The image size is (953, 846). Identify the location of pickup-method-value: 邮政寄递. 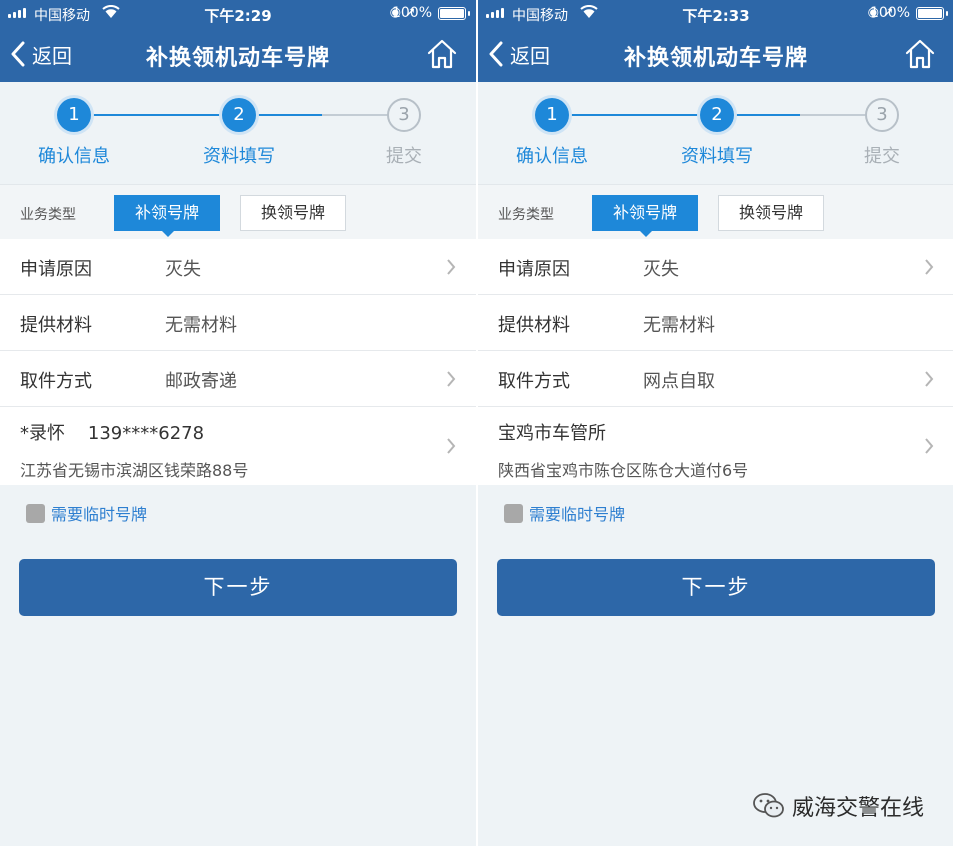
(201, 381).